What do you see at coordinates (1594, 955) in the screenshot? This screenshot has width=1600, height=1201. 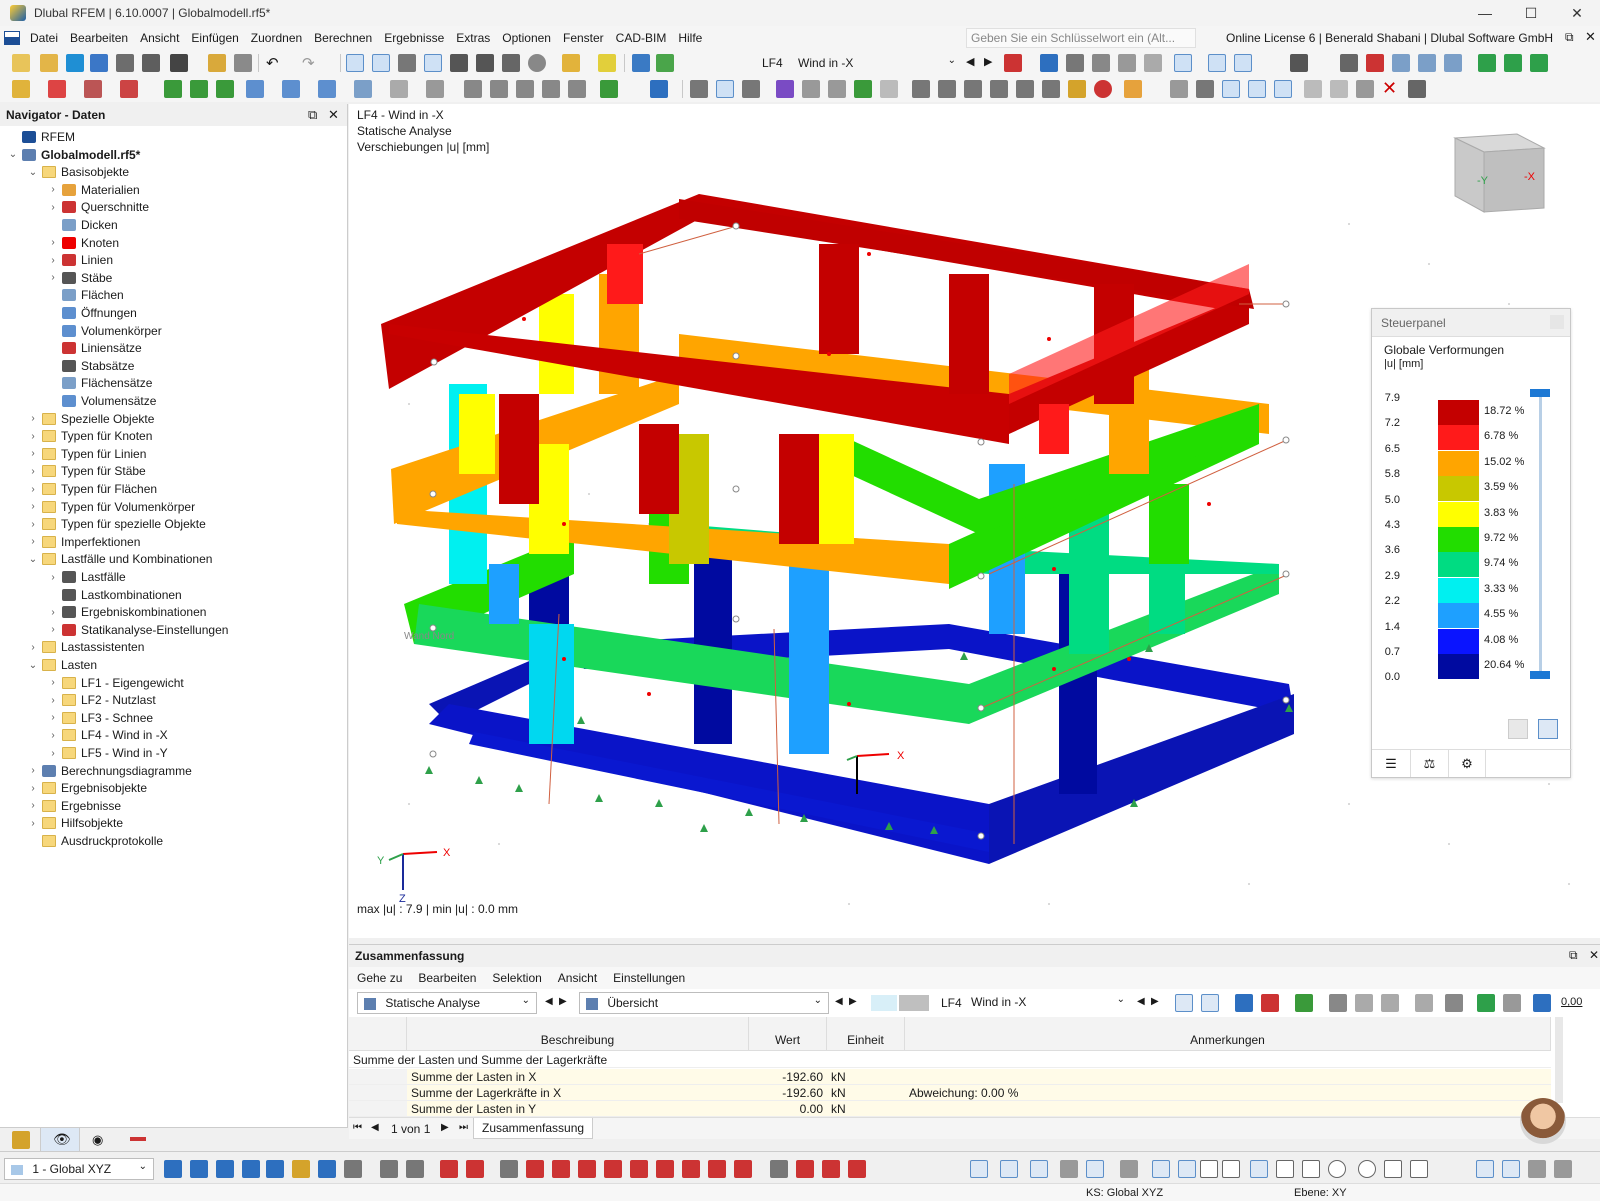 I see `summary-close-icon: ✕` at bounding box center [1594, 955].